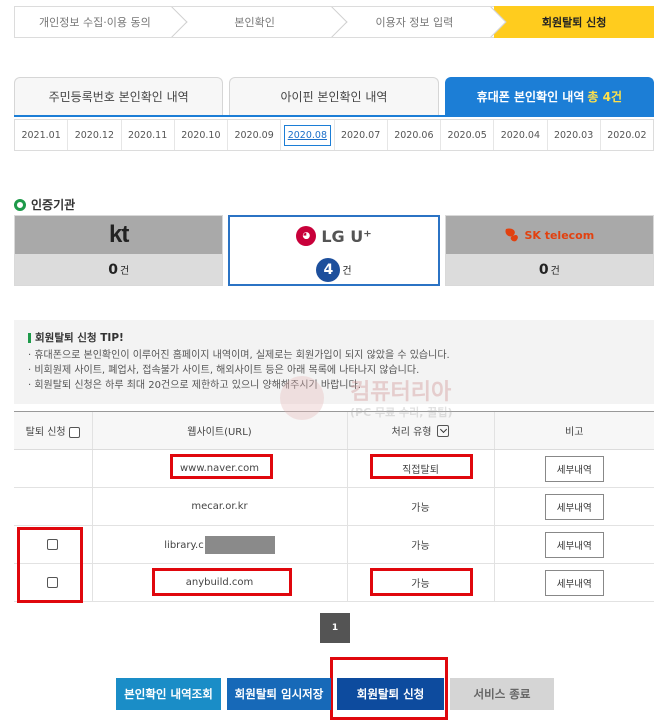  I want to click on url-text: mecar.or.kr, so click(219, 506).